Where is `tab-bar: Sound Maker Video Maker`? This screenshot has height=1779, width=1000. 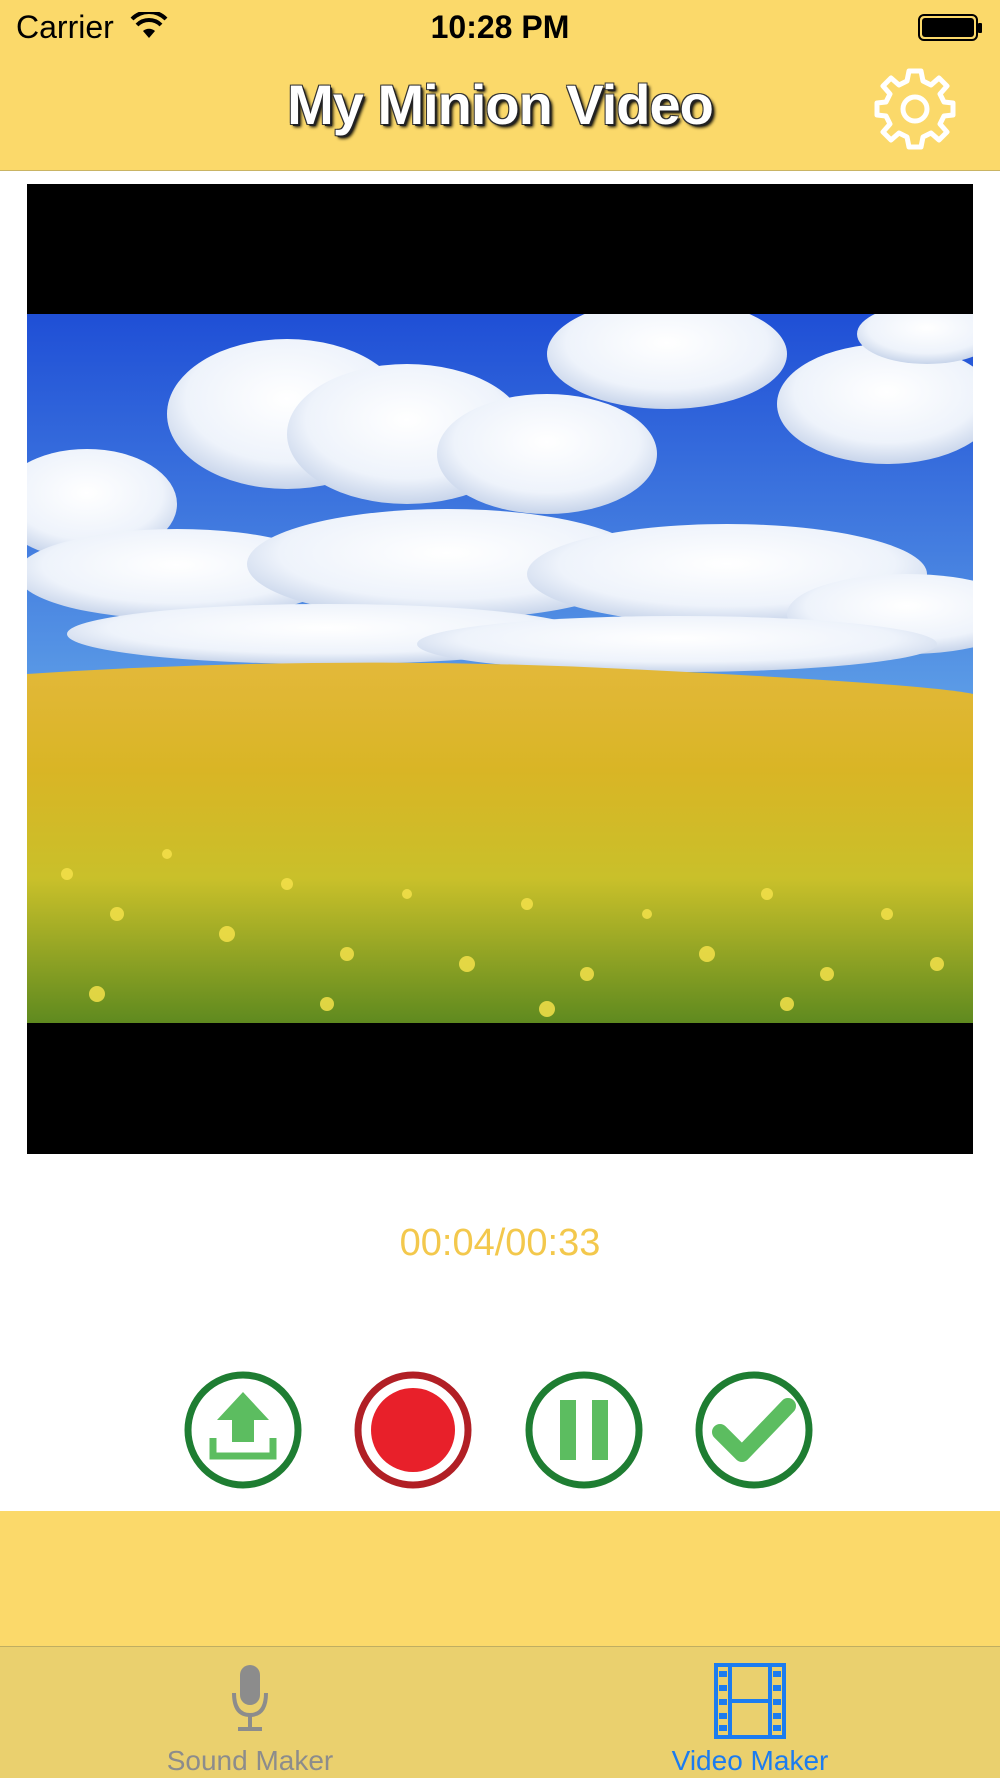
tab-bar: Sound Maker Video Maker is located at coordinates (500, 1712).